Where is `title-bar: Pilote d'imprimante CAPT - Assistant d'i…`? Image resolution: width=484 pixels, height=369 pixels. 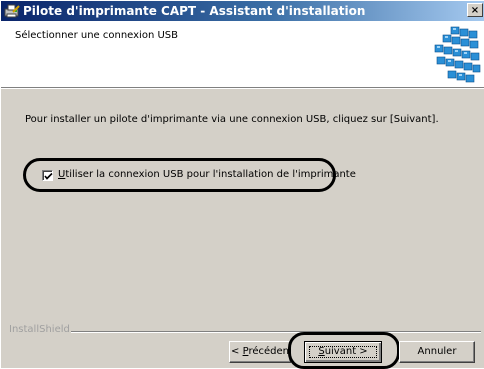
title-bar: Pilote d'imprimante CAPT - Assistant d'i… is located at coordinates (242, 11).